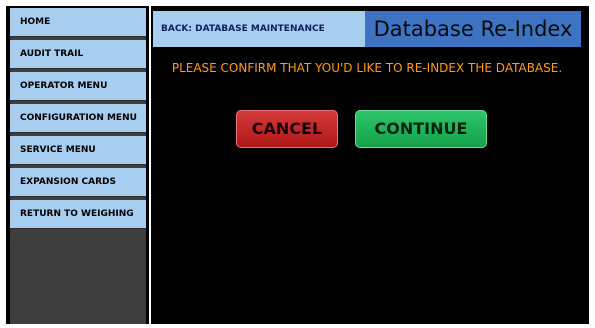  What do you see at coordinates (78, 118) in the screenshot?
I see `sidebar-item-configuration-menu: CONFIGURATION MENU` at bounding box center [78, 118].